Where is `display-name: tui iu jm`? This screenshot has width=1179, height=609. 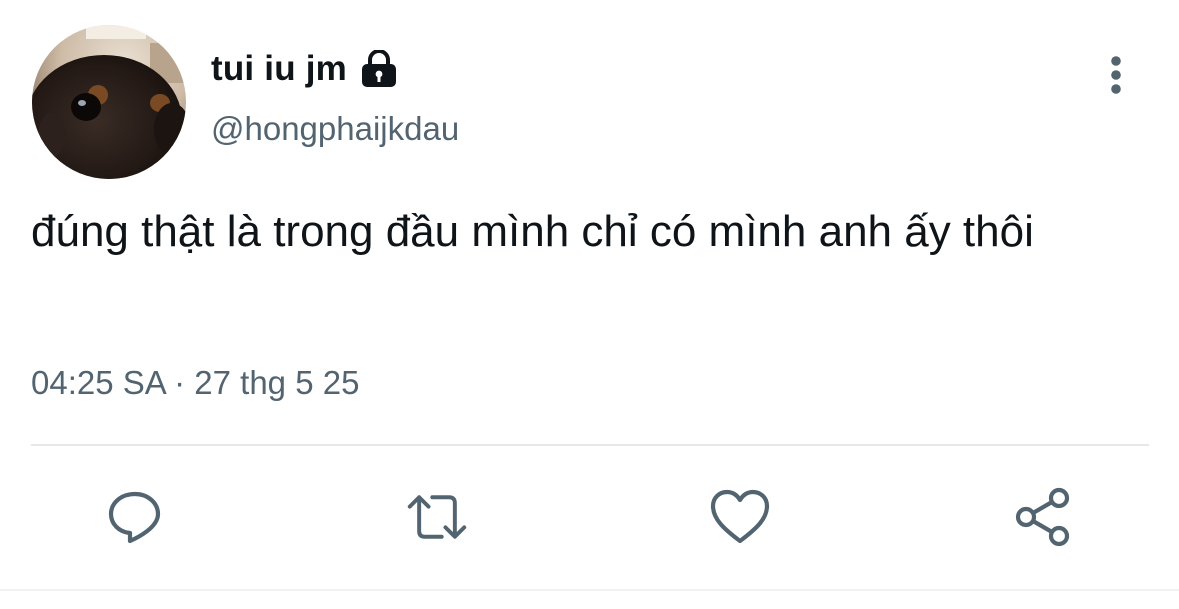
display-name: tui iu jm is located at coordinates (279, 69).